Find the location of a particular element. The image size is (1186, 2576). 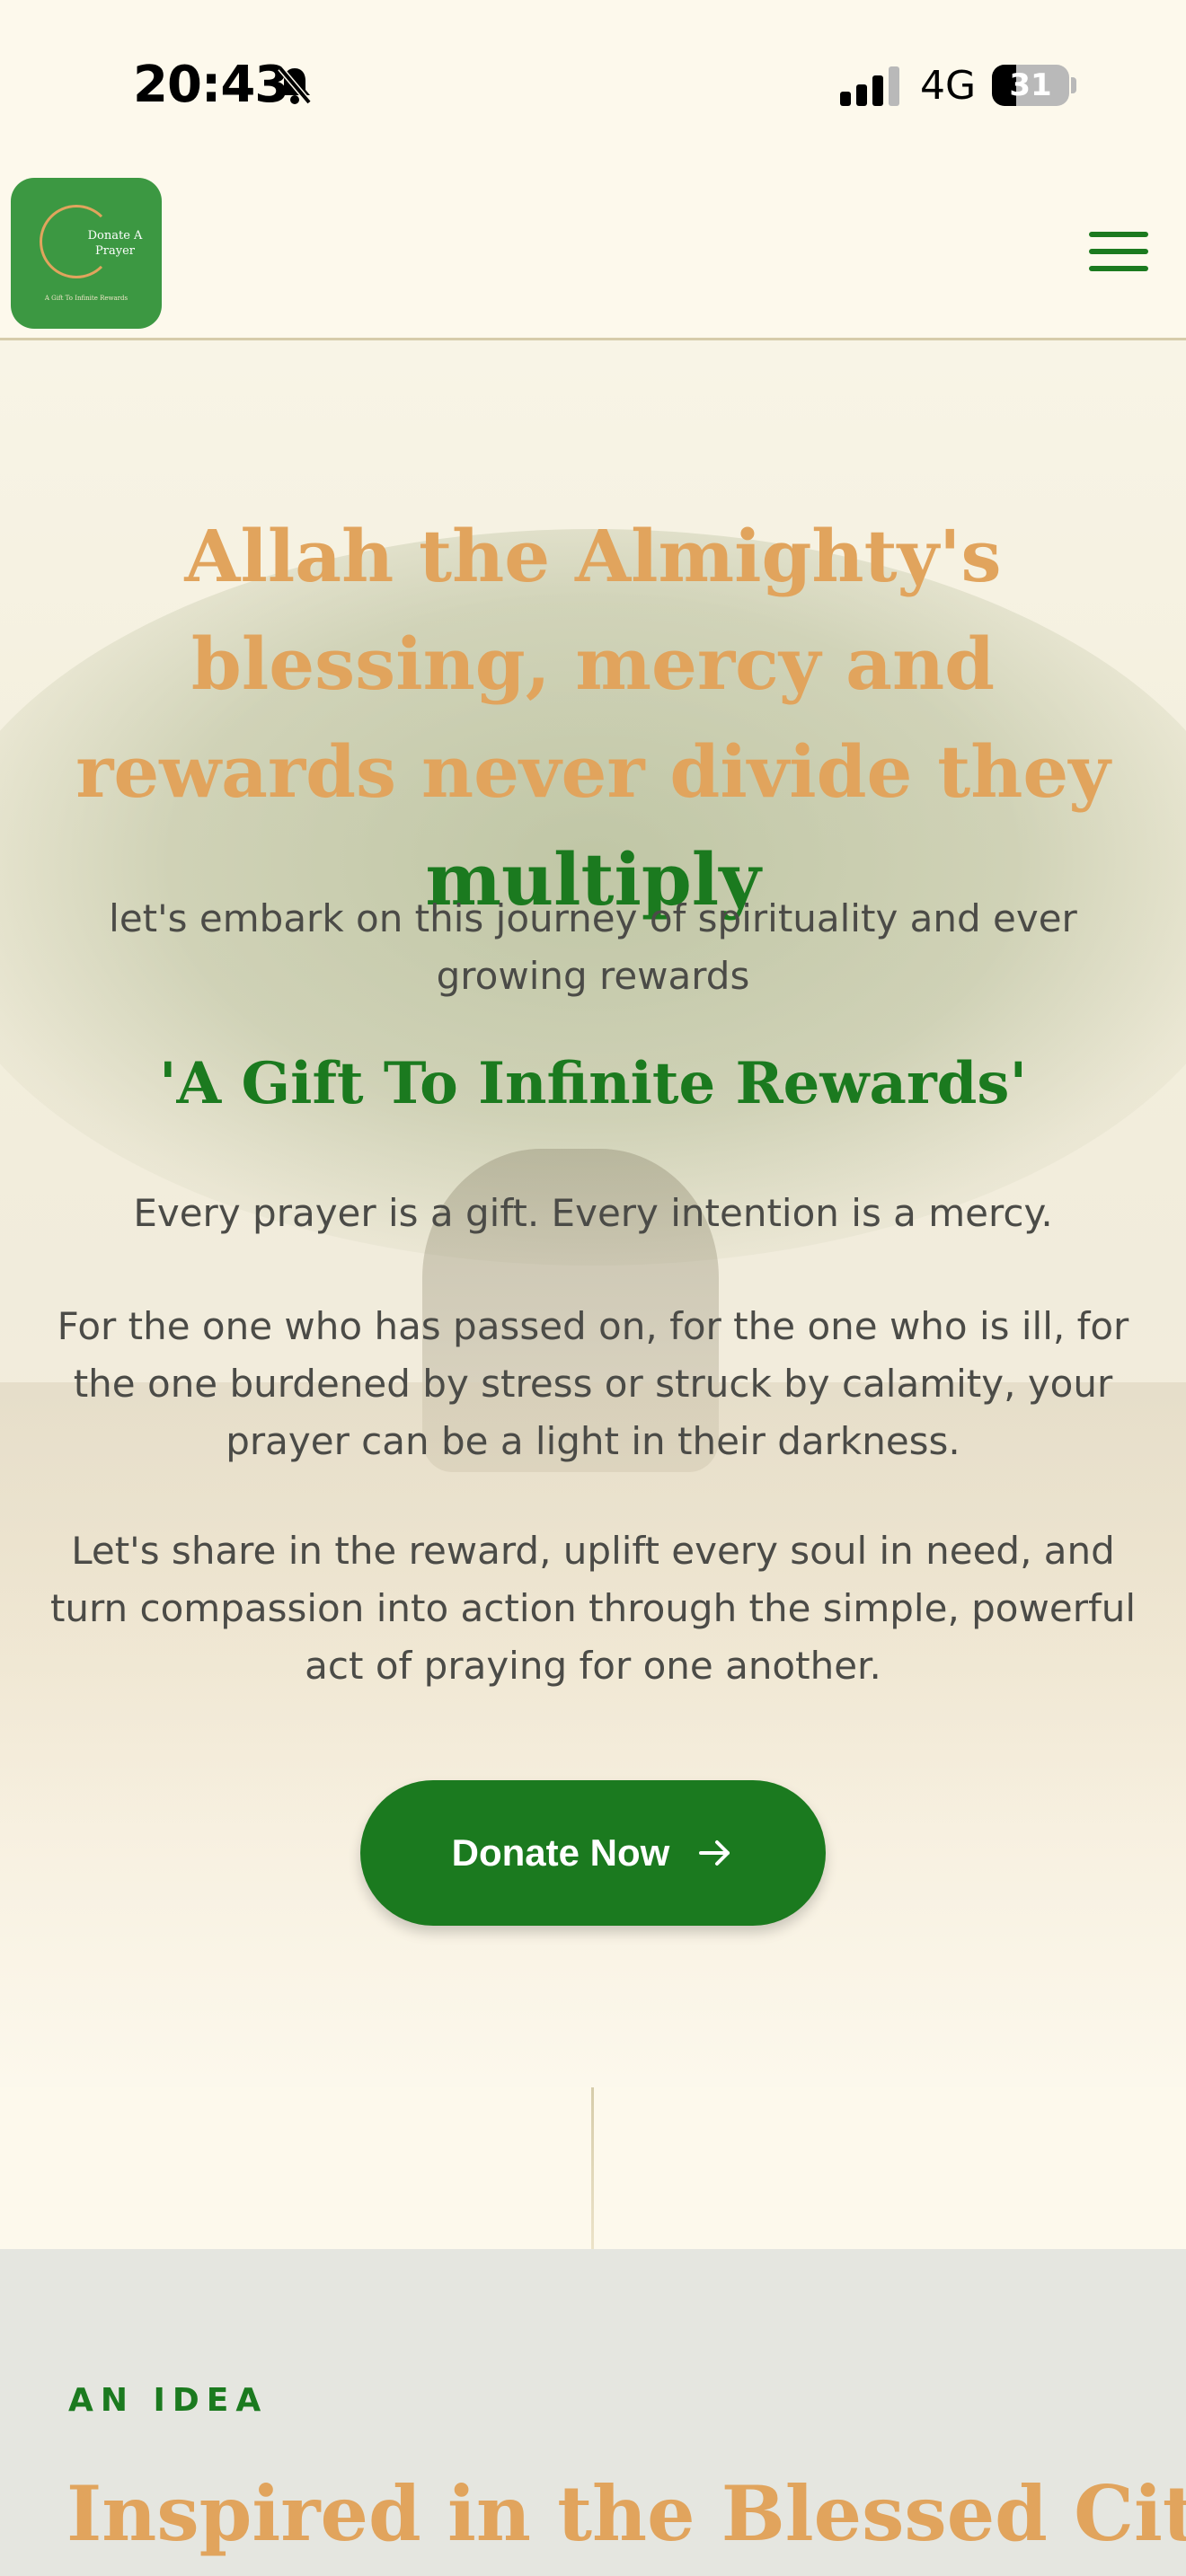

signal-icon is located at coordinates (870, 88).